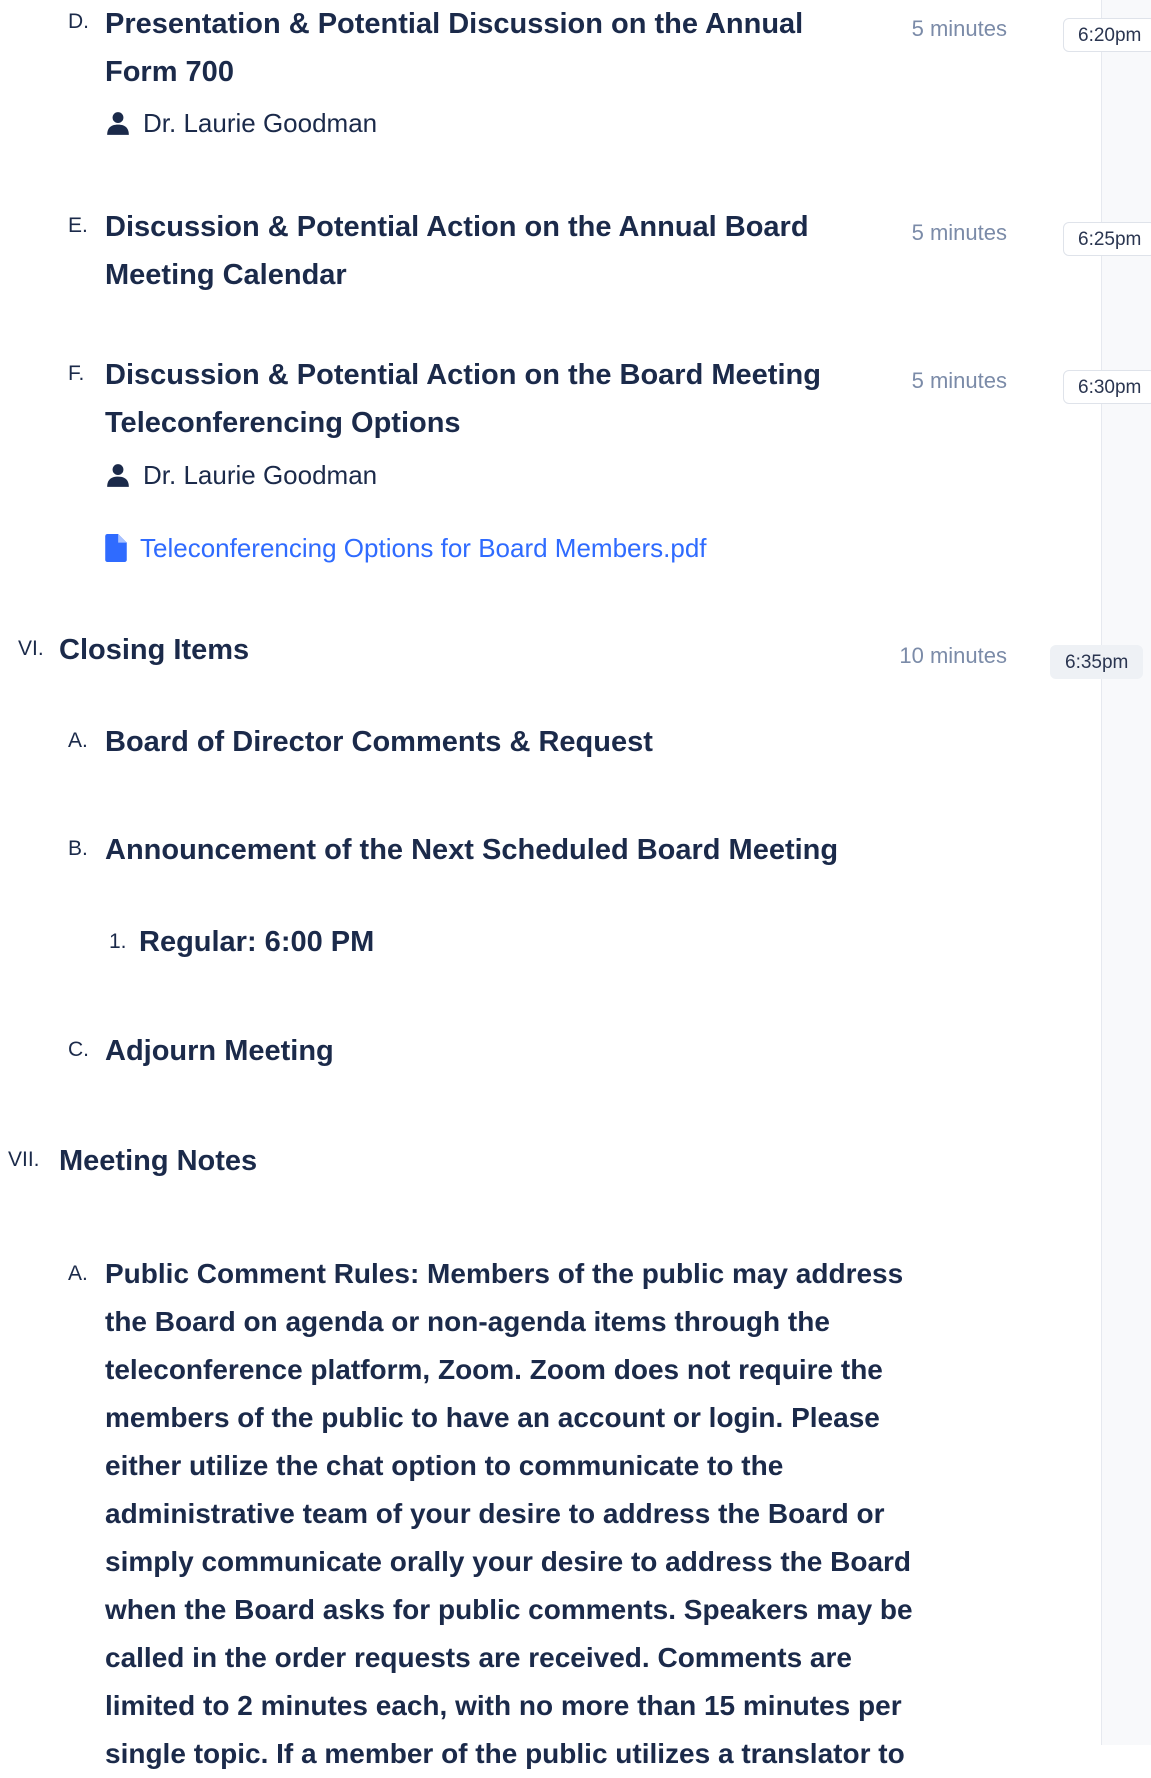  Describe the element at coordinates (379, 742) in the screenshot. I see `item-title: Board of Director Comments & Request` at that location.